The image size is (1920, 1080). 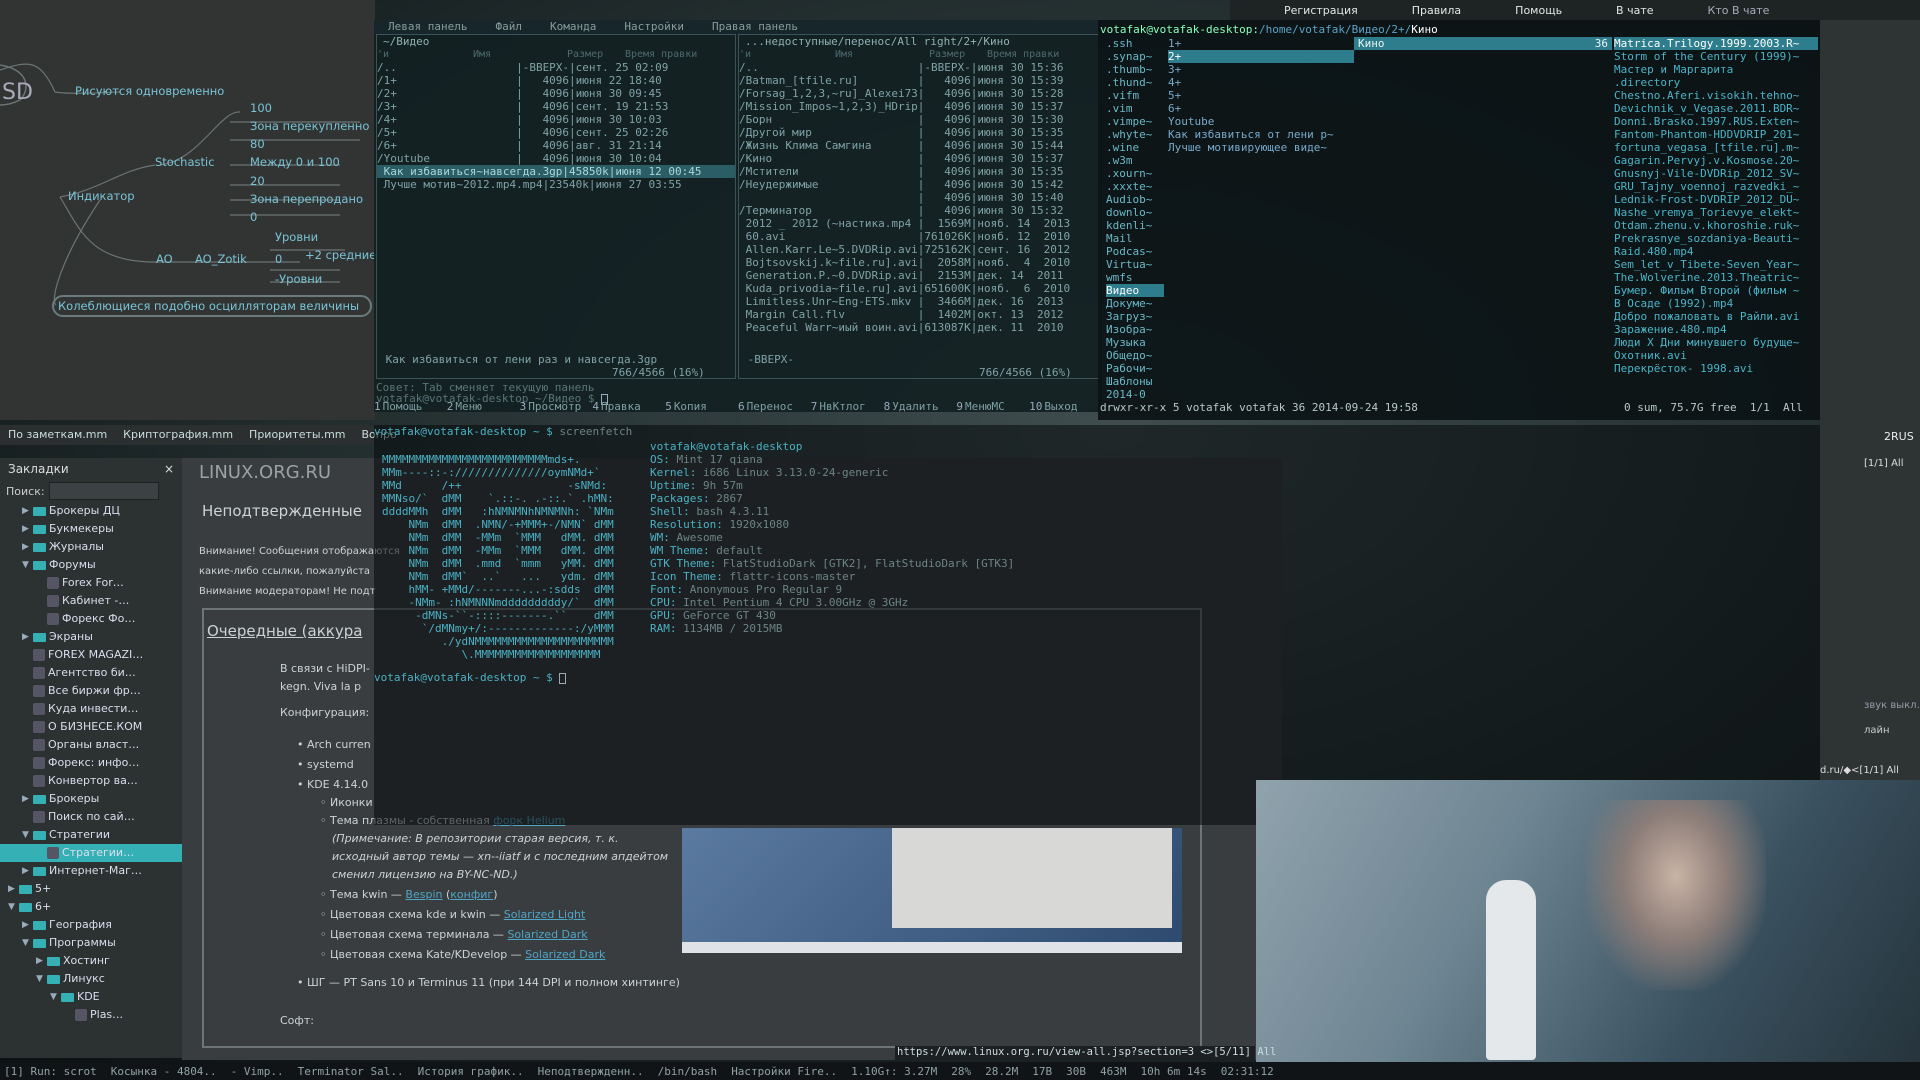 I want to click on bookmark-item: ▶ Букмекеры, so click(x=91, y=529).